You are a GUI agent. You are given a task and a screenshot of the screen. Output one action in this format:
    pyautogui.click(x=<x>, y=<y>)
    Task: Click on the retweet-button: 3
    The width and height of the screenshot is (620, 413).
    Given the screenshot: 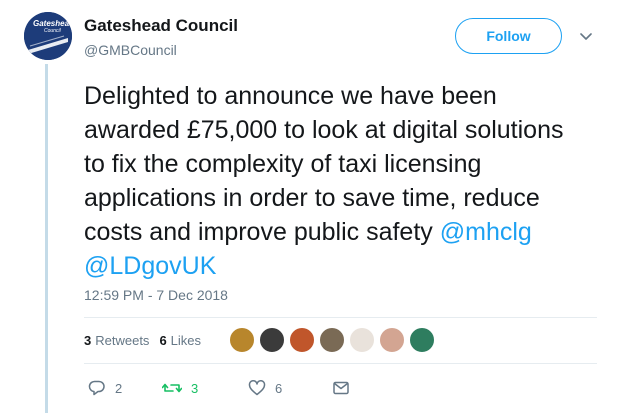 What is the action you would take?
    pyautogui.click(x=180, y=388)
    